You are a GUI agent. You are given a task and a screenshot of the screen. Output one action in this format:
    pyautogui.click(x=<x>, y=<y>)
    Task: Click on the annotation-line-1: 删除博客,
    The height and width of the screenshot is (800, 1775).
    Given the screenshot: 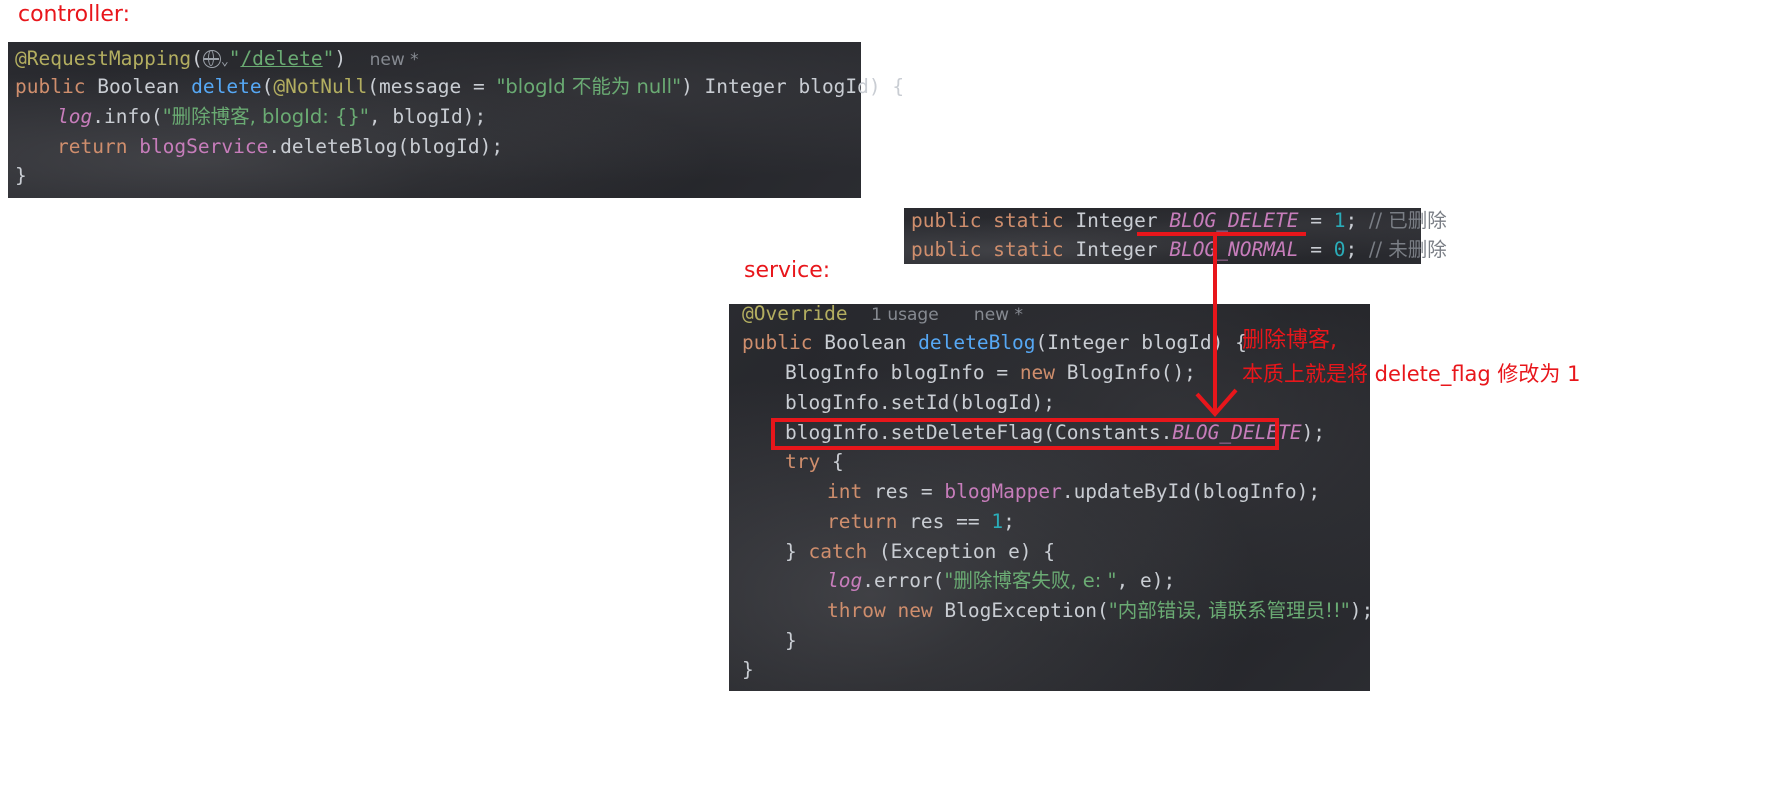 What is the action you would take?
    pyautogui.click(x=1289, y=340)
    